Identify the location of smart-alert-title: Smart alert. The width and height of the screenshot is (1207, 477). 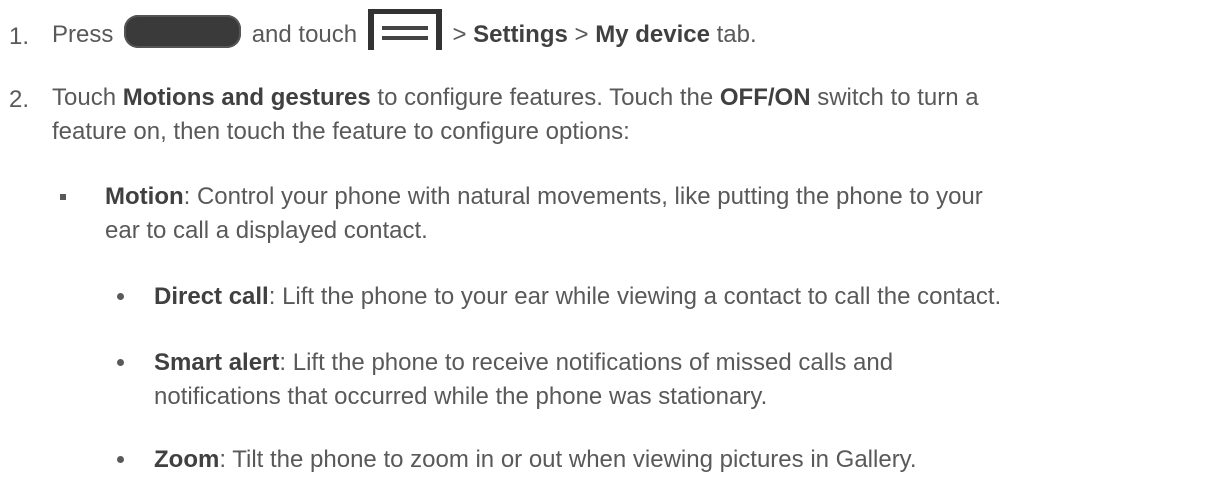
(217, 362).